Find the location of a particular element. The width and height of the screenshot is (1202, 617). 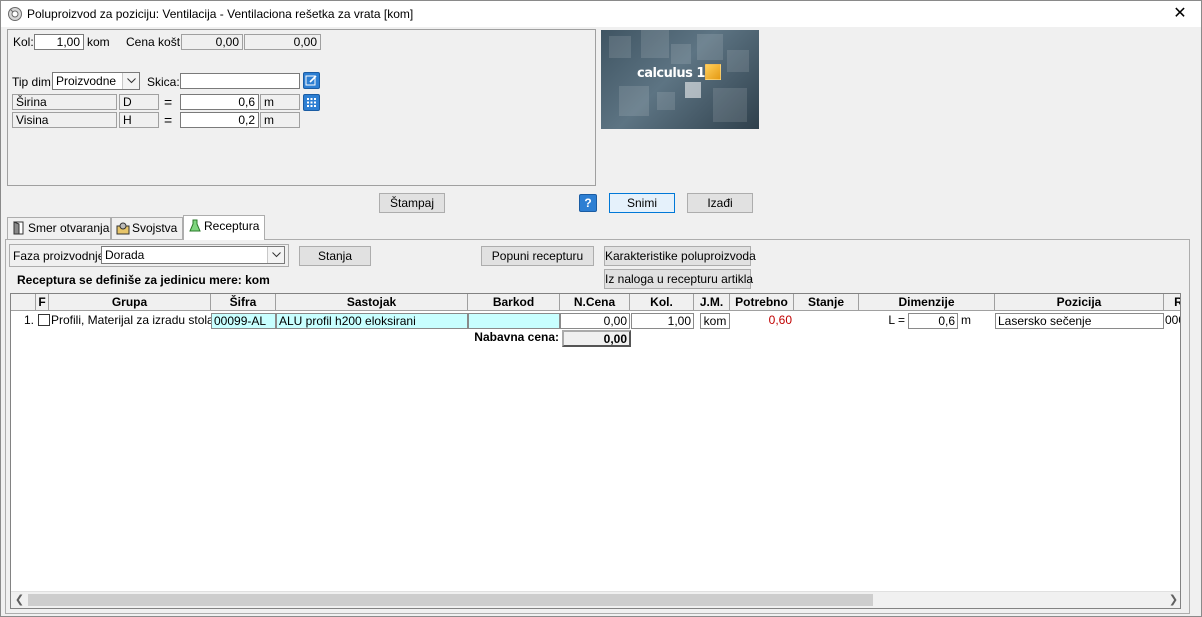

total-value: 0,00 is located at coordinates (596, 338).